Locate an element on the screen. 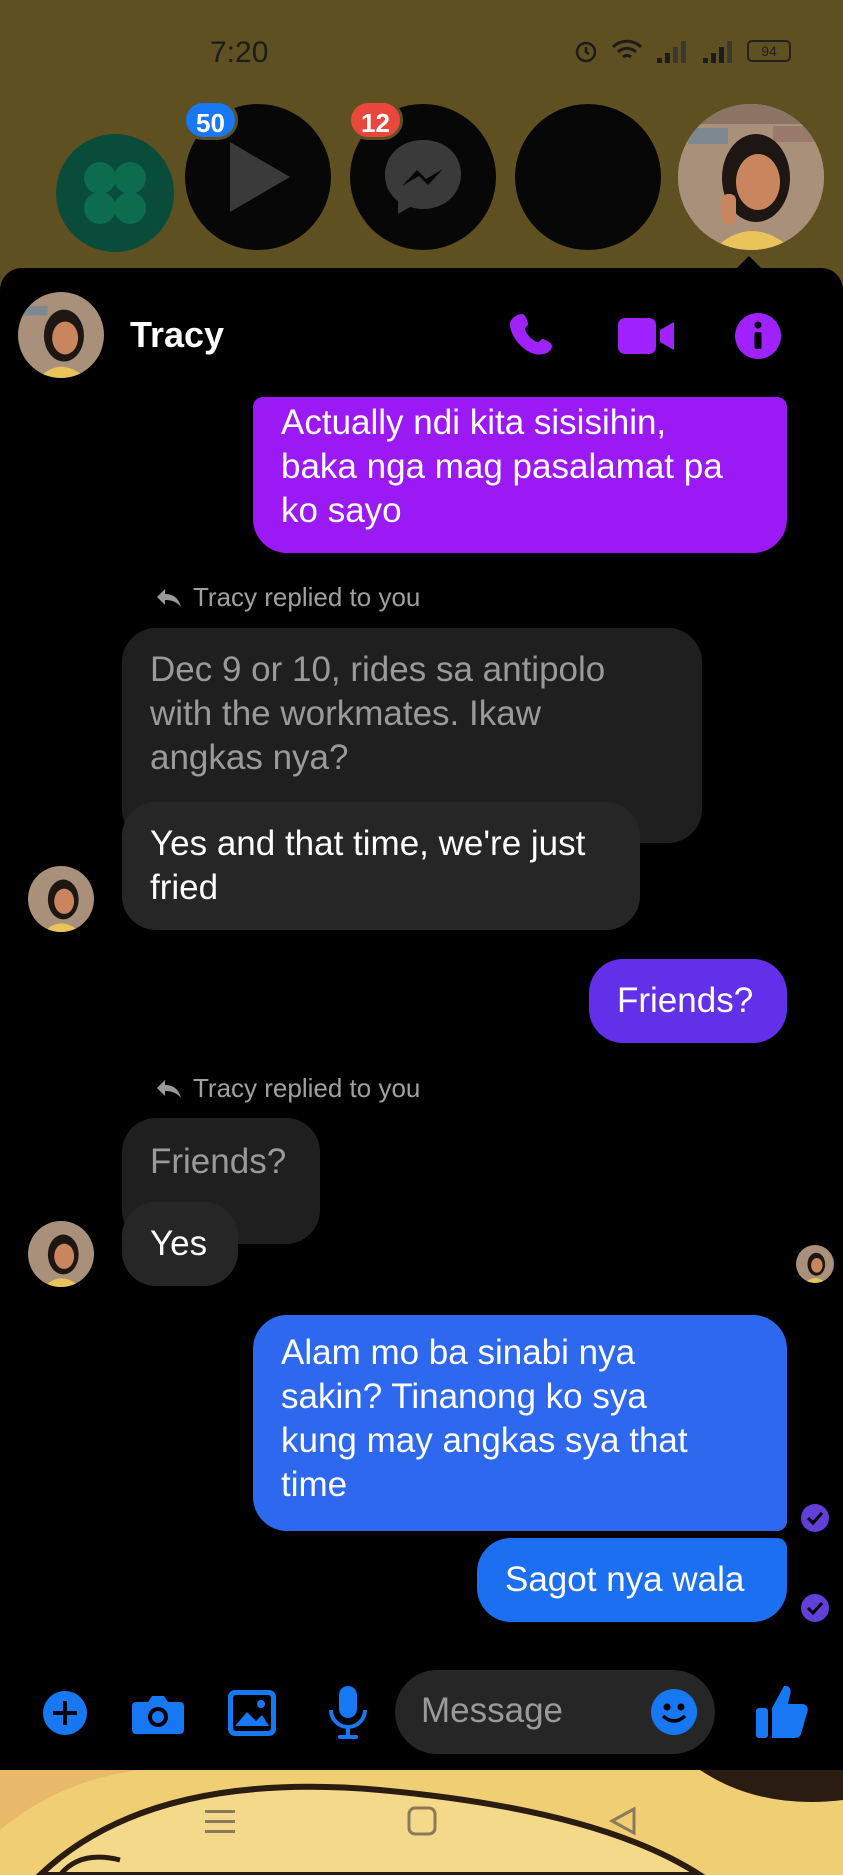 This screenshot has width=843, height=1875. battery-indicator: 94 is located at coordinates (769, 51).